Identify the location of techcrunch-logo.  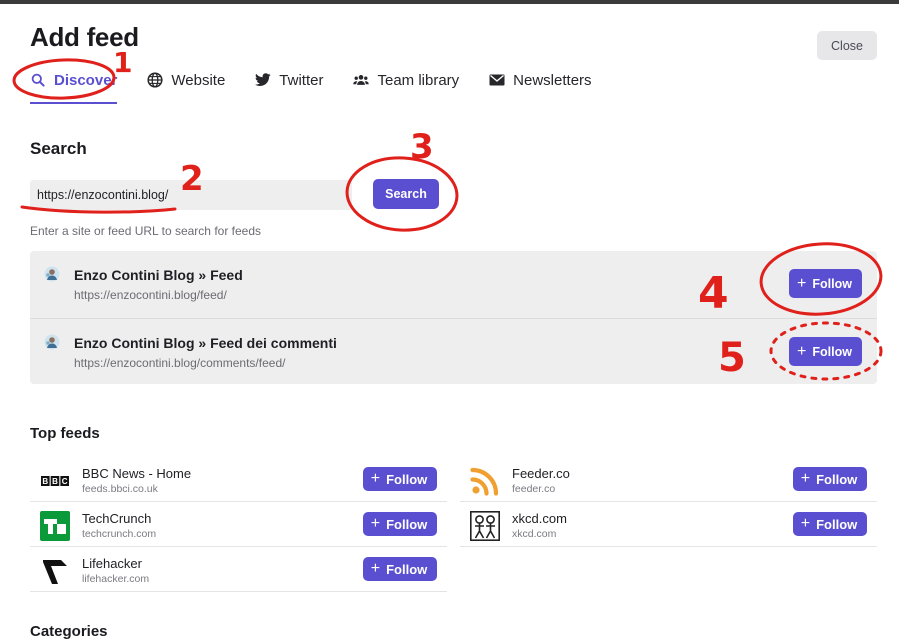
(55, 526).